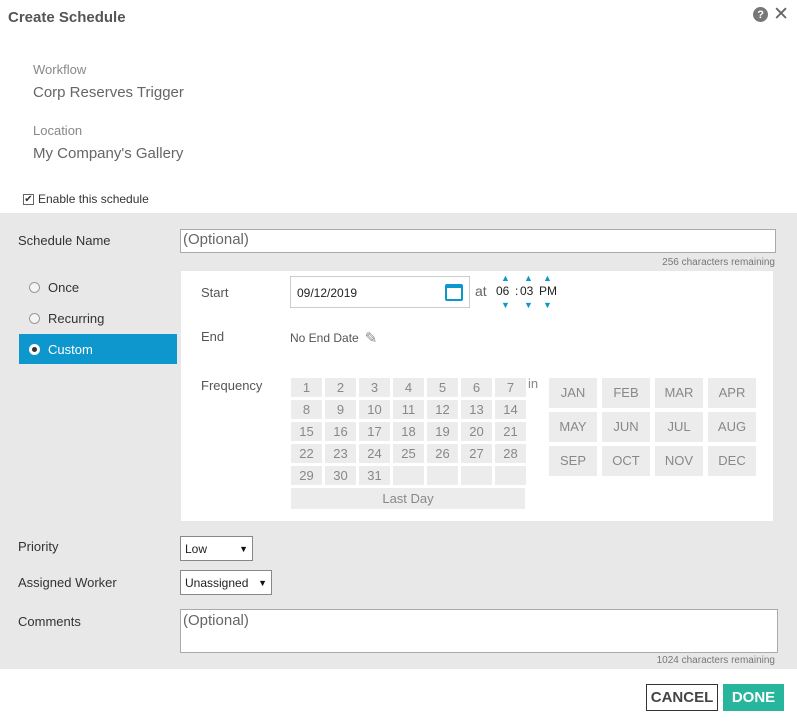 This screenshot has height=723, width=797. I want to click on day-cell: 20, so click(476, 431).